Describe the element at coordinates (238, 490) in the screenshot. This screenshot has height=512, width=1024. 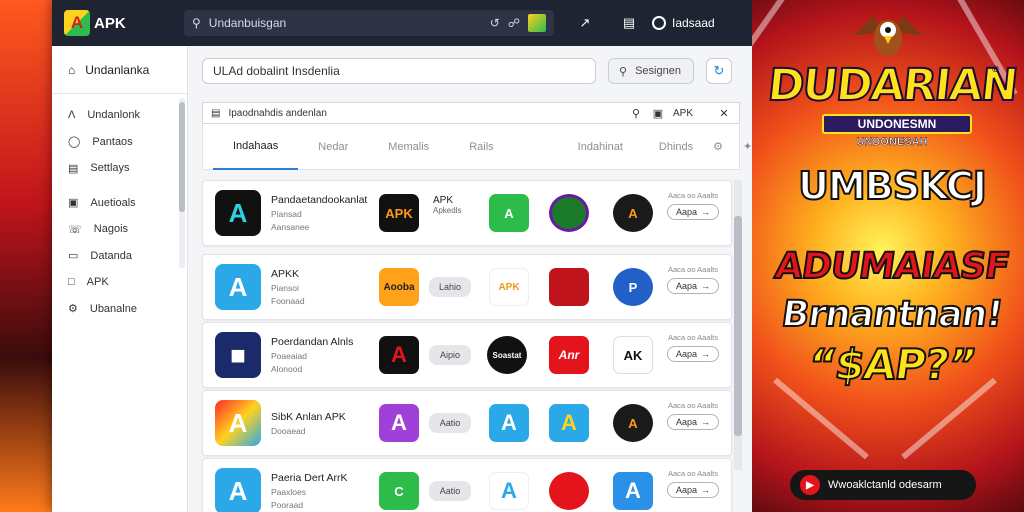
I see `app-icon: A` at that location.